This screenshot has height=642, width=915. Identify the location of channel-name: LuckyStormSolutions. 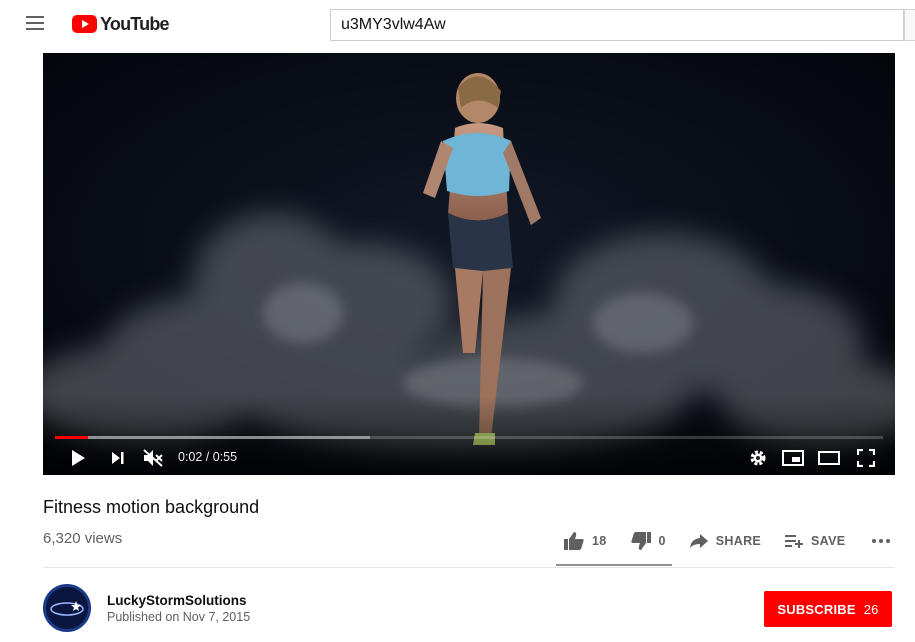
(177, 600).